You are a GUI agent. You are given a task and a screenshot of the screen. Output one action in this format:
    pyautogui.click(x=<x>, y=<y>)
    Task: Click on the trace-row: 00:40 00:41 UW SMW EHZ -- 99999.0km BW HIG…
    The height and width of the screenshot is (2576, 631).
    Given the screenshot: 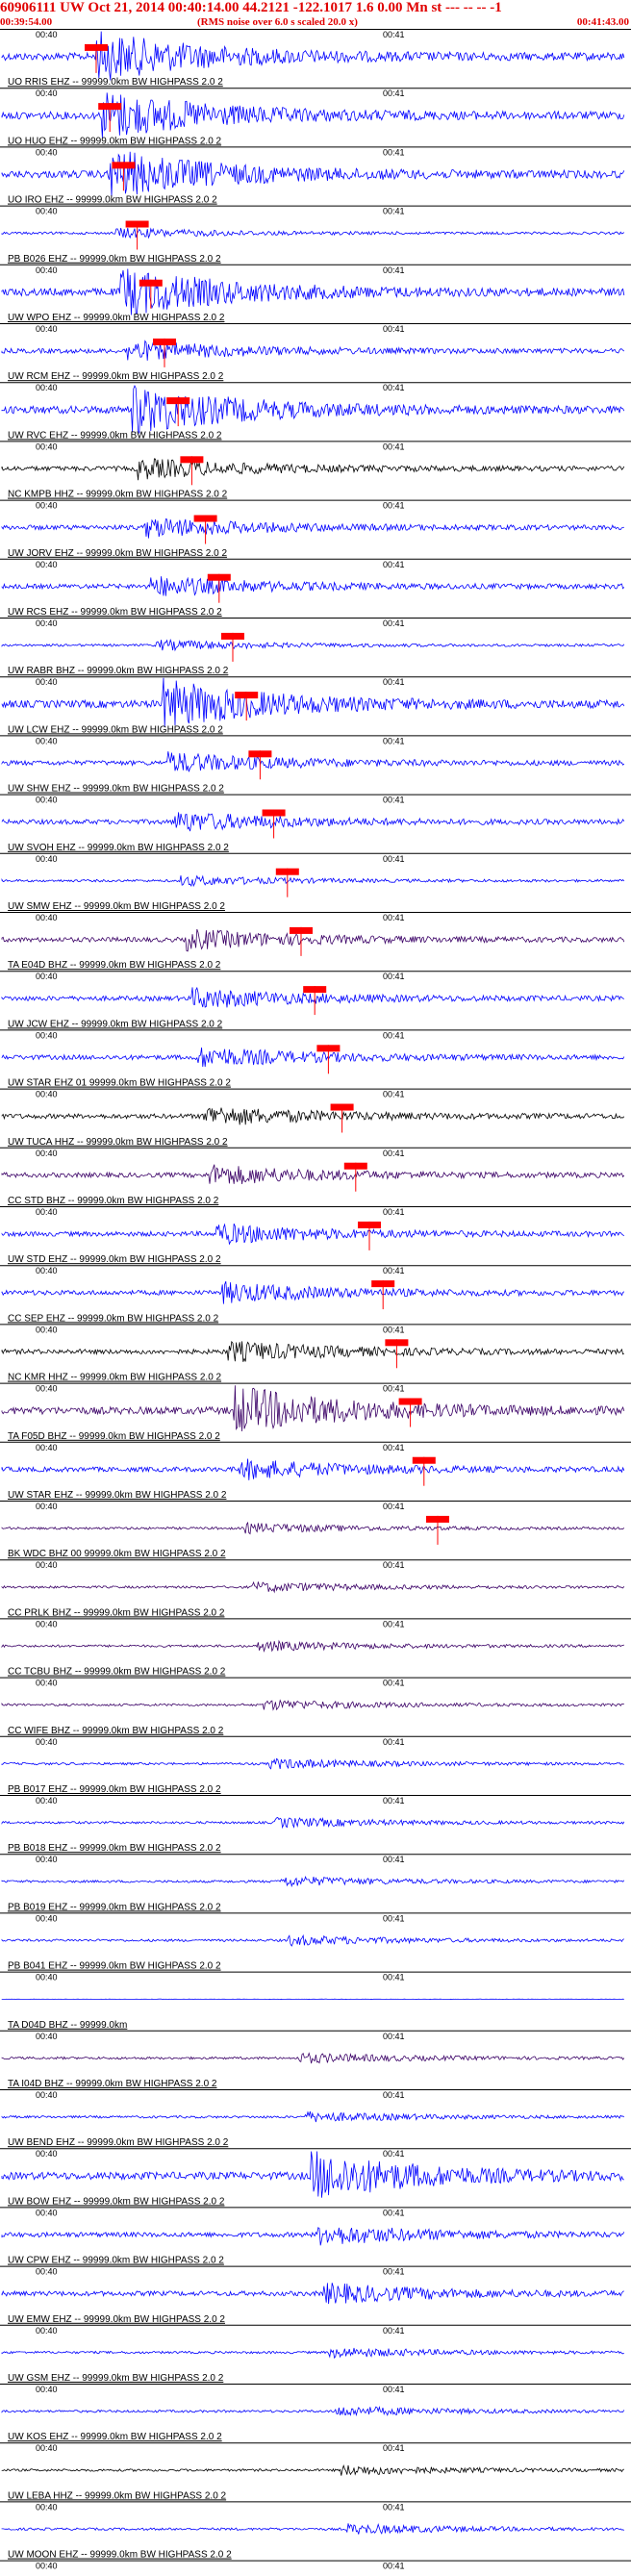 What is the action you would take?
    pyautogui.click(x=315, y=882)
    